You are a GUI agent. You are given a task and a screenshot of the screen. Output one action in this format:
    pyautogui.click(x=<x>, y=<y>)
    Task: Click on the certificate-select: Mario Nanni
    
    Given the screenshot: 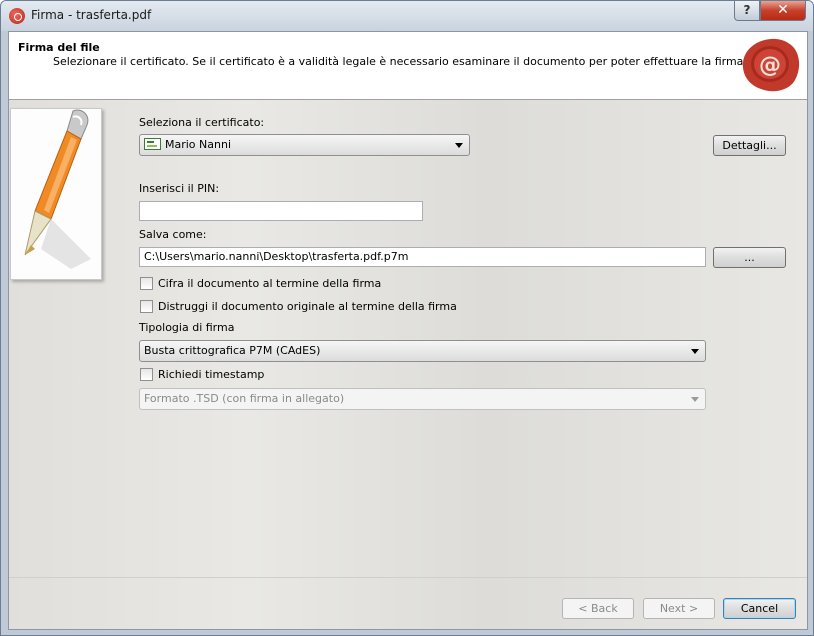 What is the action you would take?
    pyautogui.click(x=304, y=145)
    